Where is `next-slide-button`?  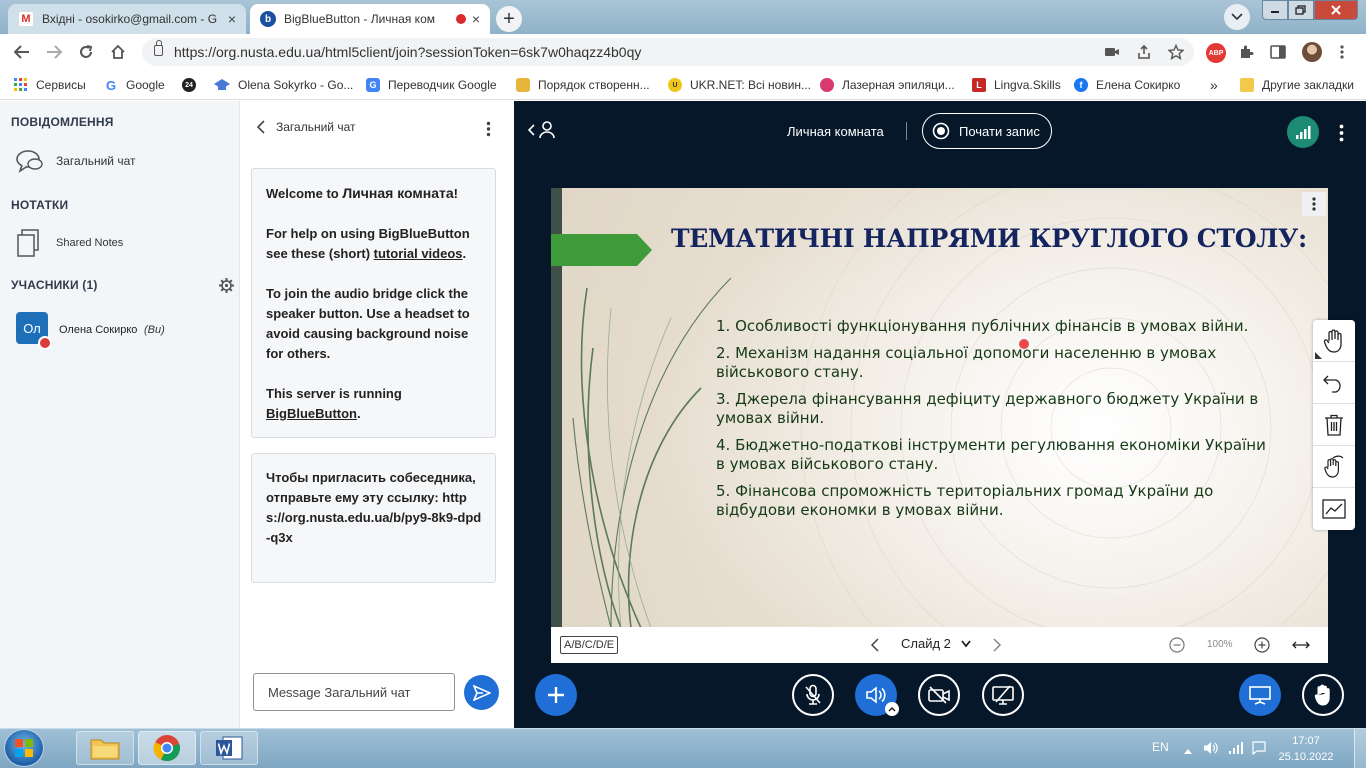
next-slide-button is located at coordinates (997, 646).